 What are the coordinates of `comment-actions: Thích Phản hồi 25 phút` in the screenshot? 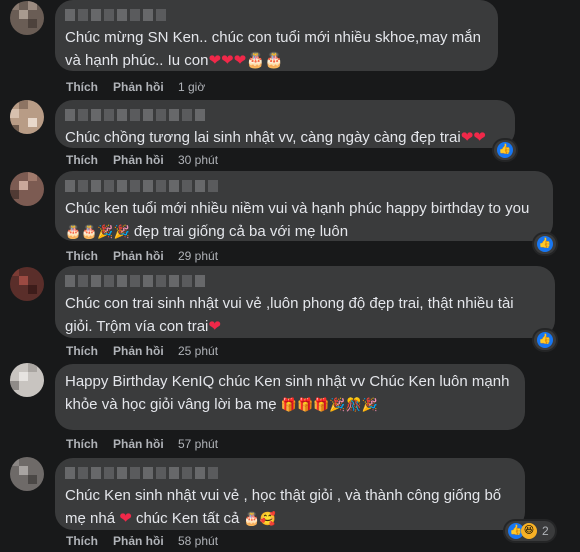 It's located at (142, 351).